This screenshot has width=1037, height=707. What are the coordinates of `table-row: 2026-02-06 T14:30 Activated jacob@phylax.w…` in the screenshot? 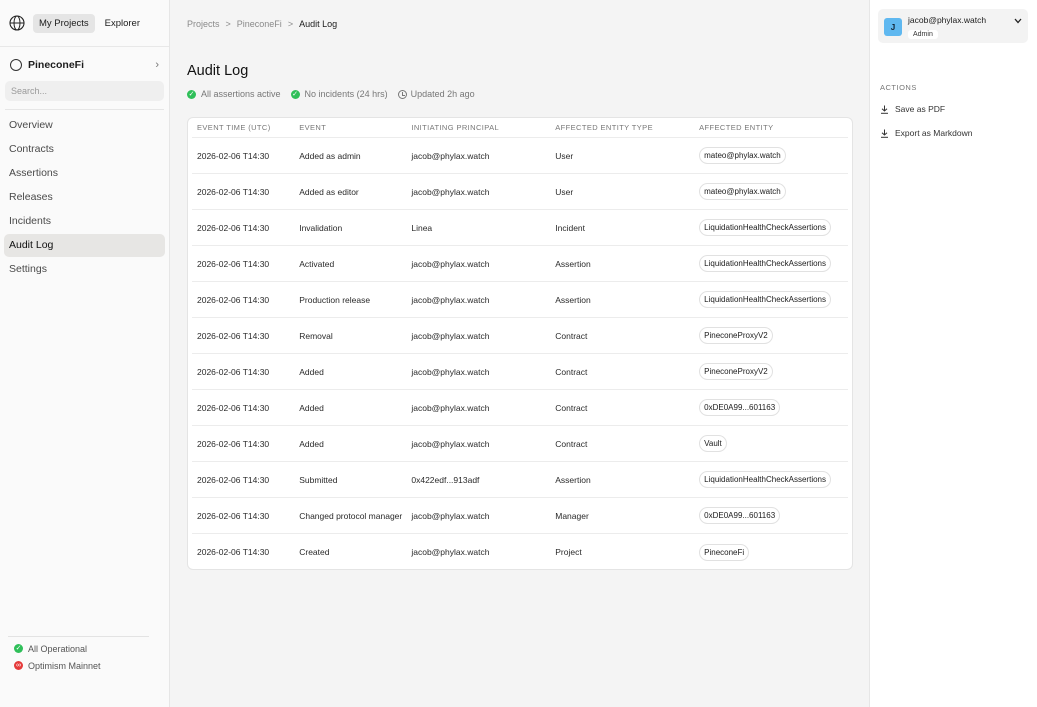 It's located at (520, 264).